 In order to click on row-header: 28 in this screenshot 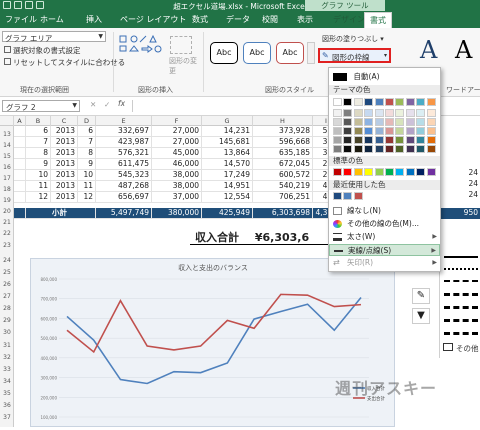, I will do `click(7, 308)`.